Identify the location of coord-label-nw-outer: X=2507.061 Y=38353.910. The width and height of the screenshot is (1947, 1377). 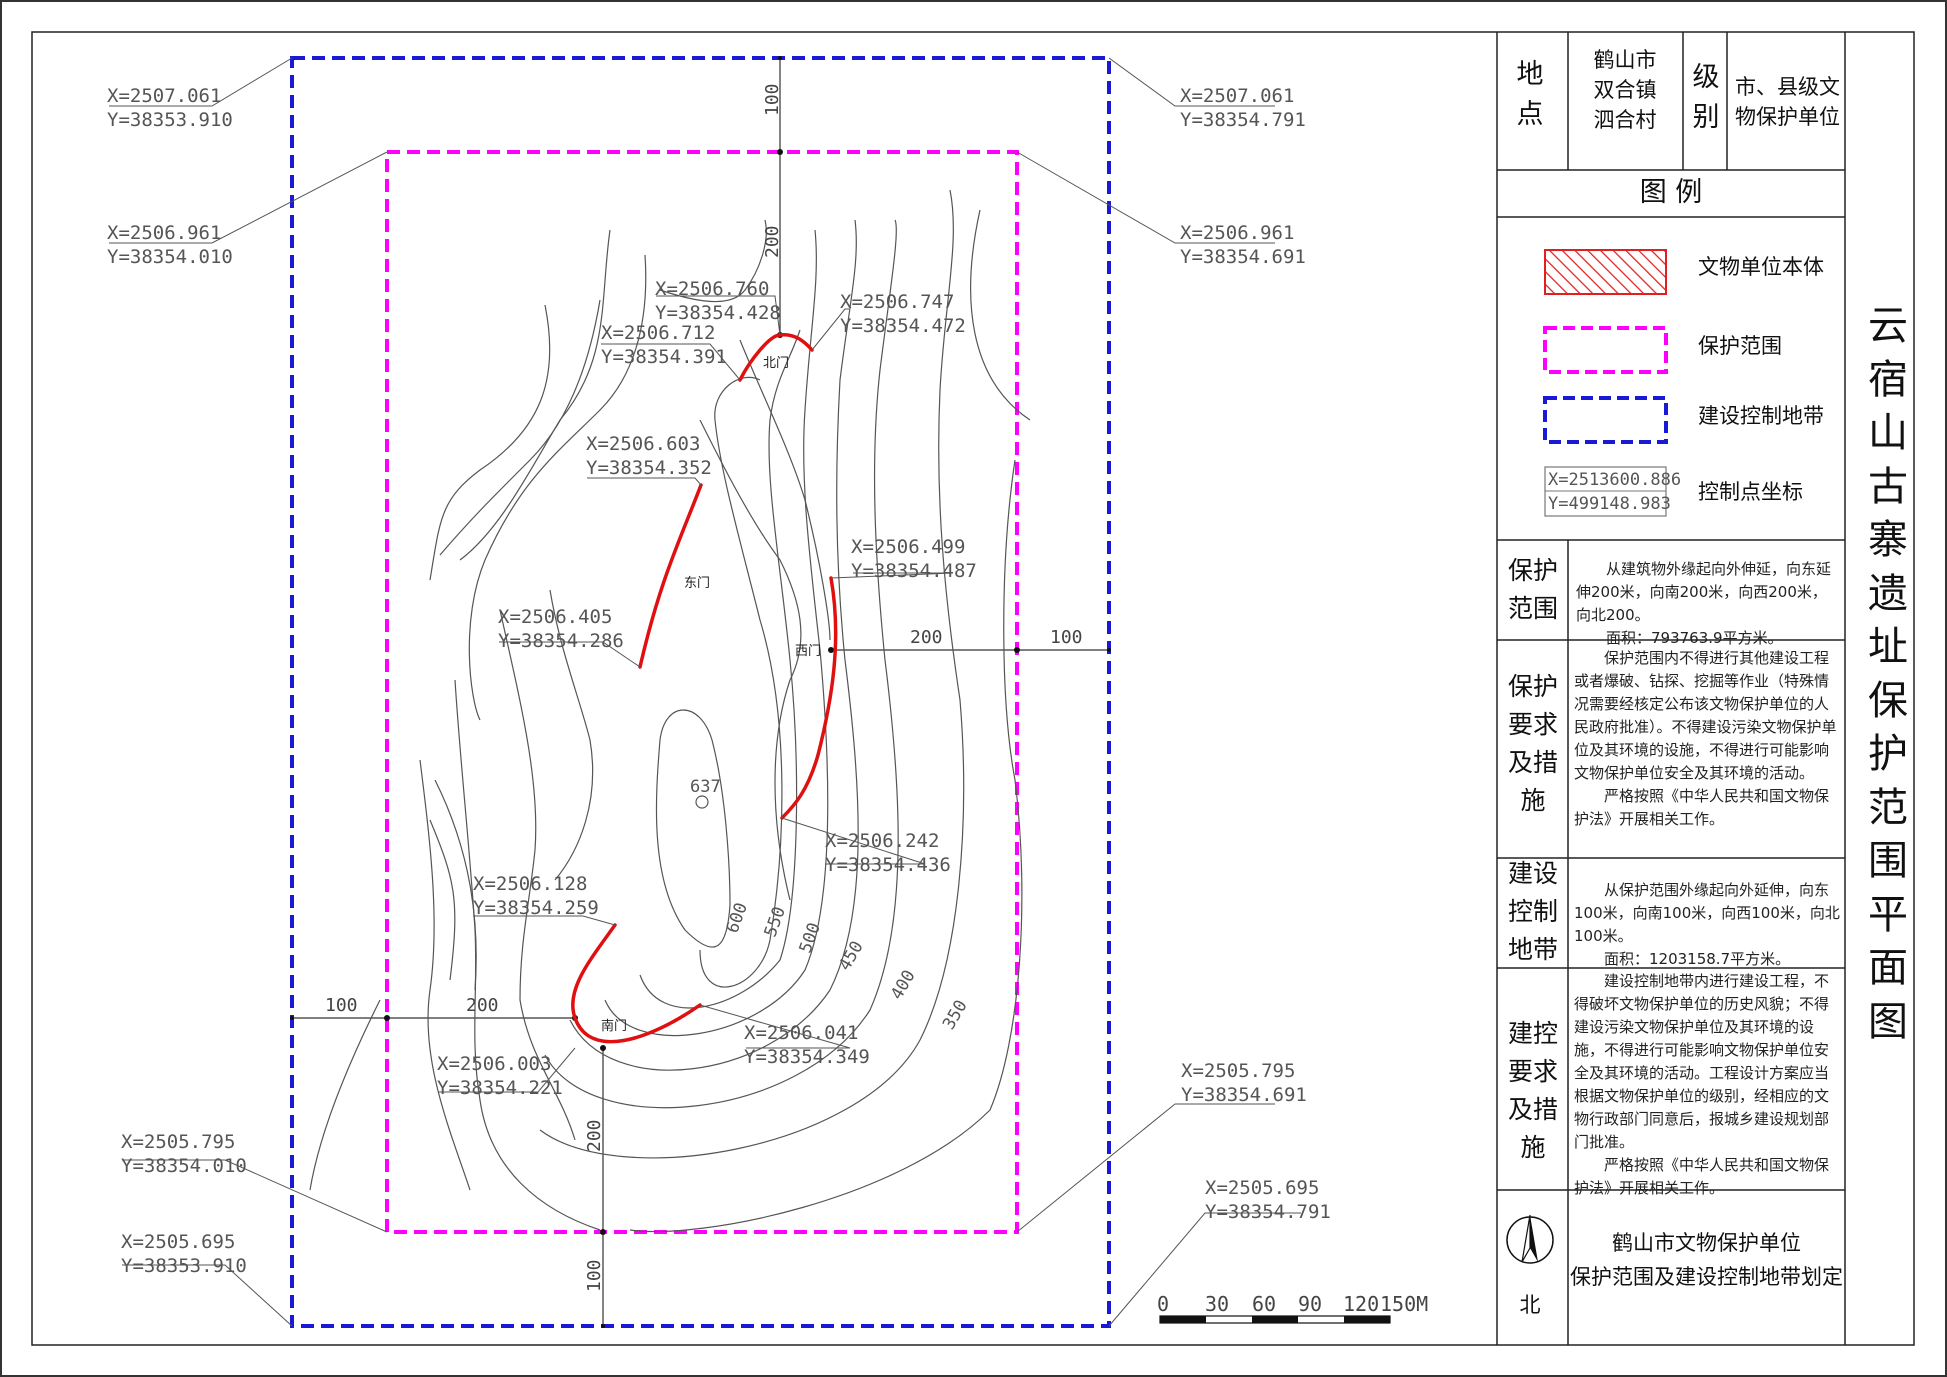
(170, 108).